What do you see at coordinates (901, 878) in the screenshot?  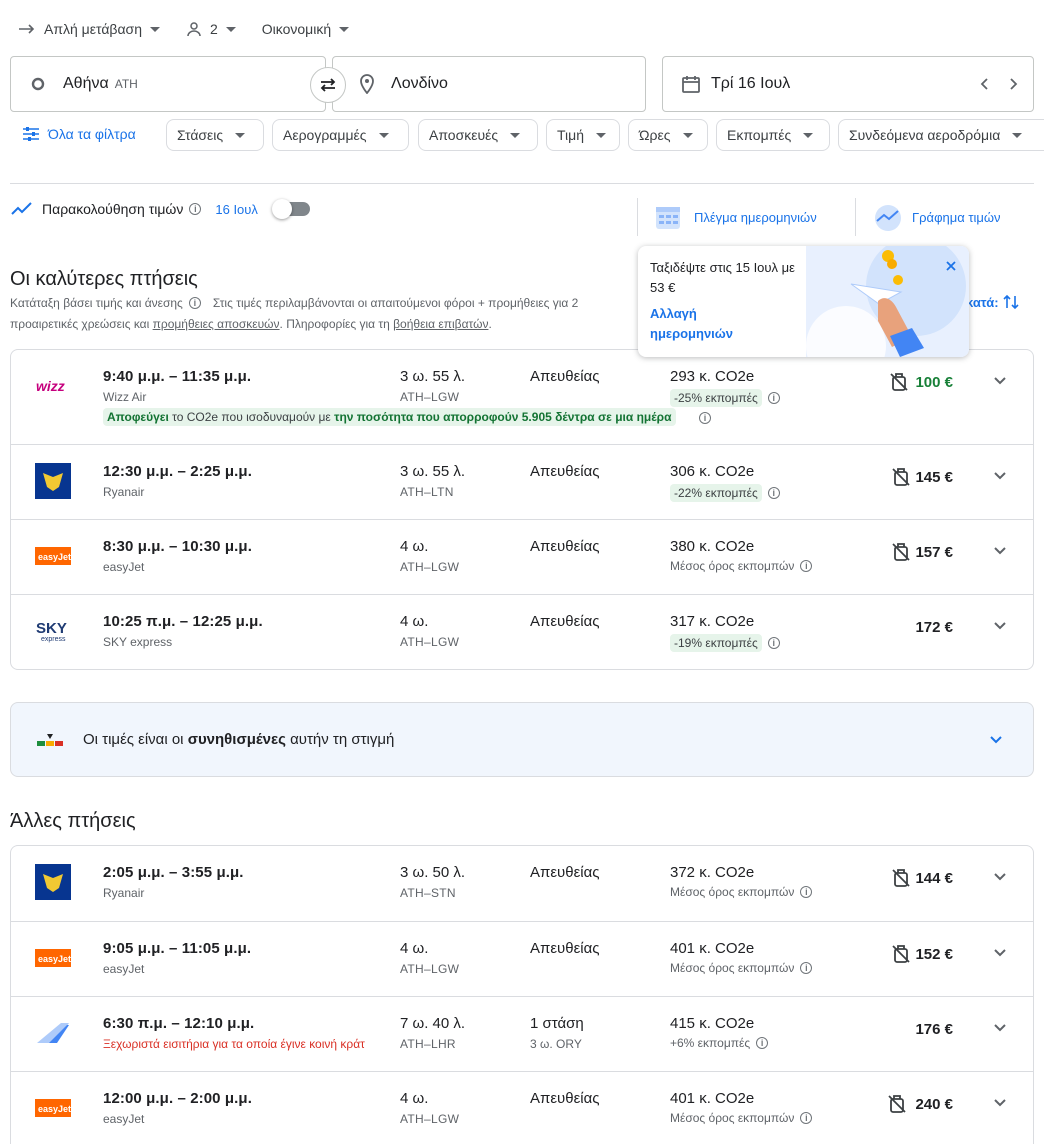 I see `no-bag-icon` at bounding box center [901, 878].